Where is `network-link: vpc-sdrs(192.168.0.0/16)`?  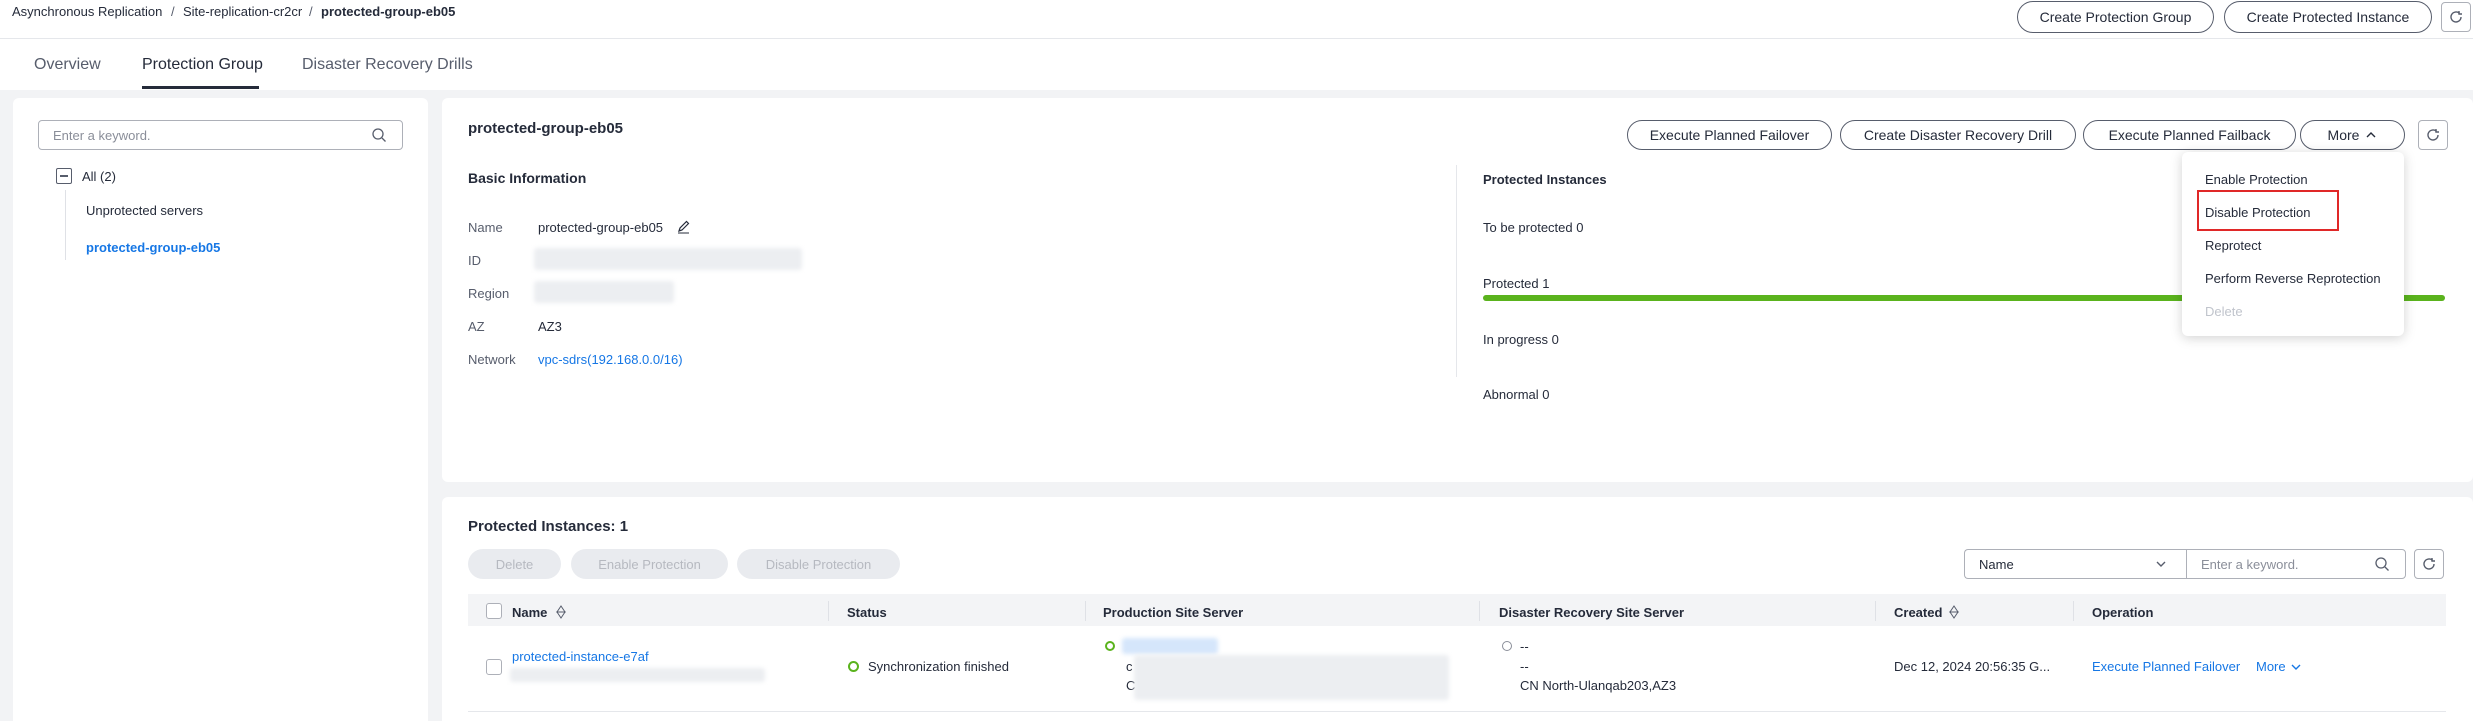
network-link: vpc-sdrs(192.168.0.0/16) is located at coordinates (610, 359).